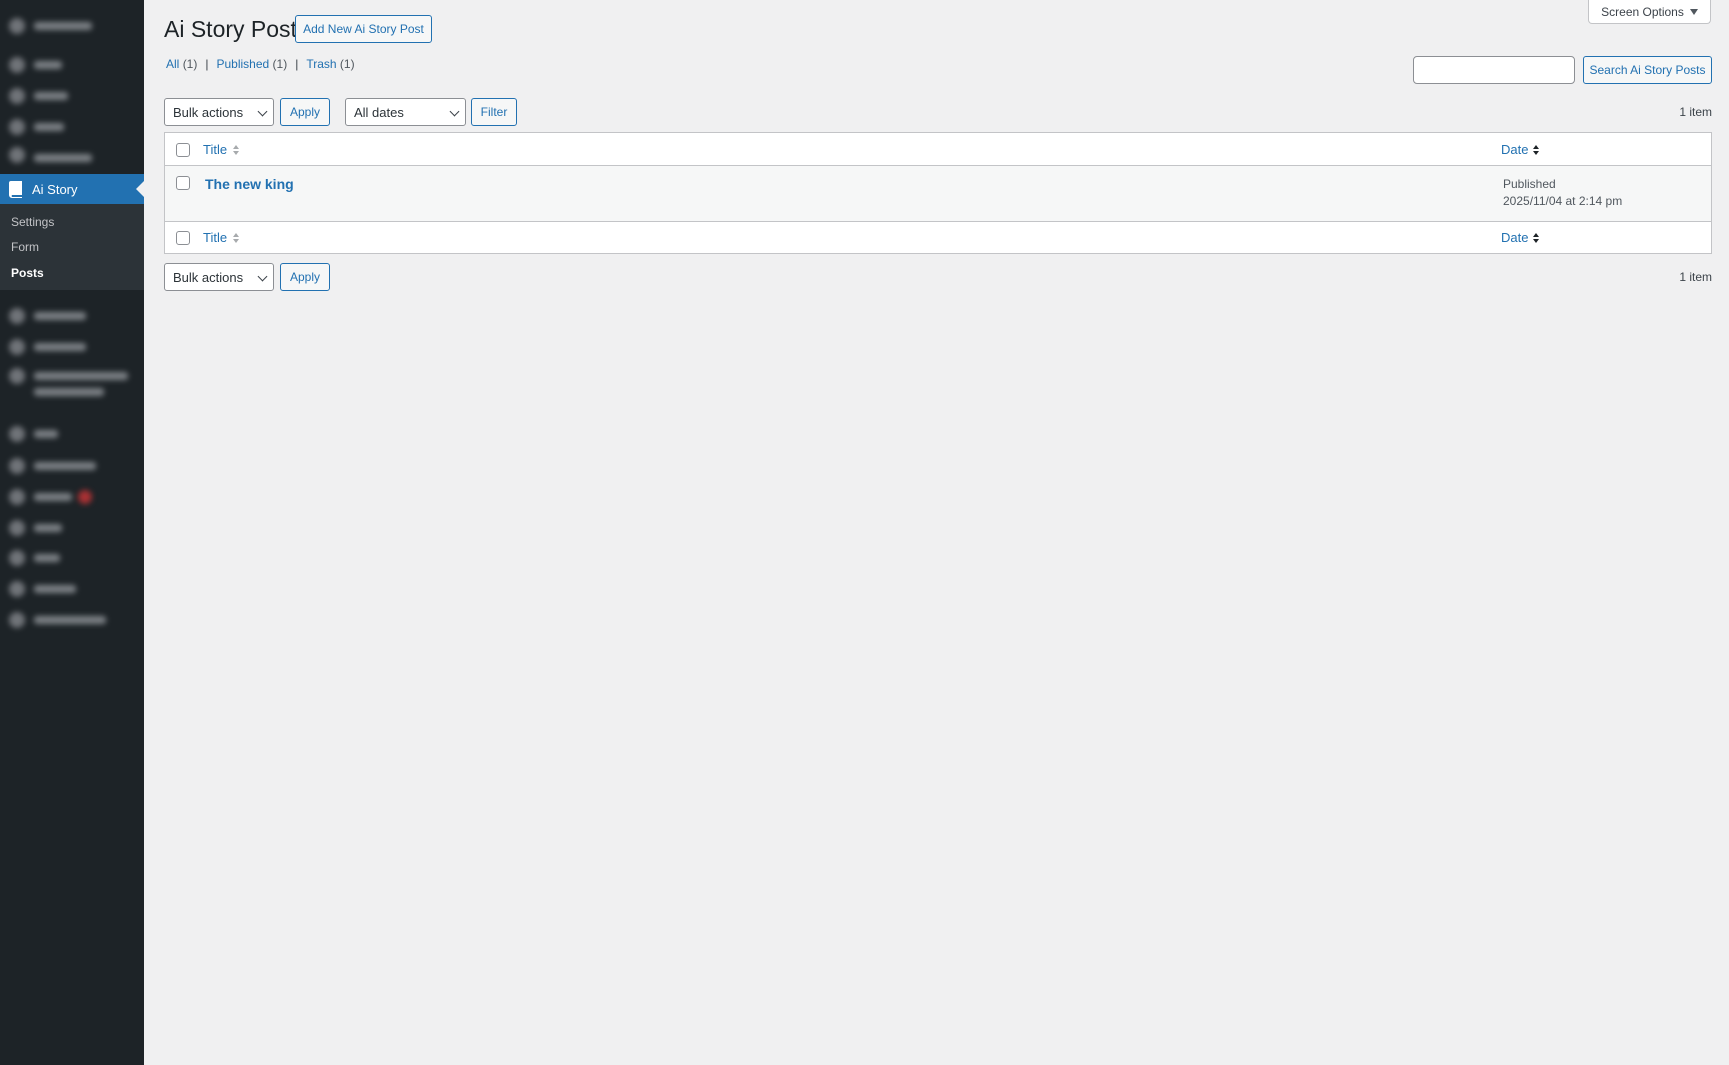  I want to click on bulk-actions-select-bottom: Bulk actions, so click(219, 277).